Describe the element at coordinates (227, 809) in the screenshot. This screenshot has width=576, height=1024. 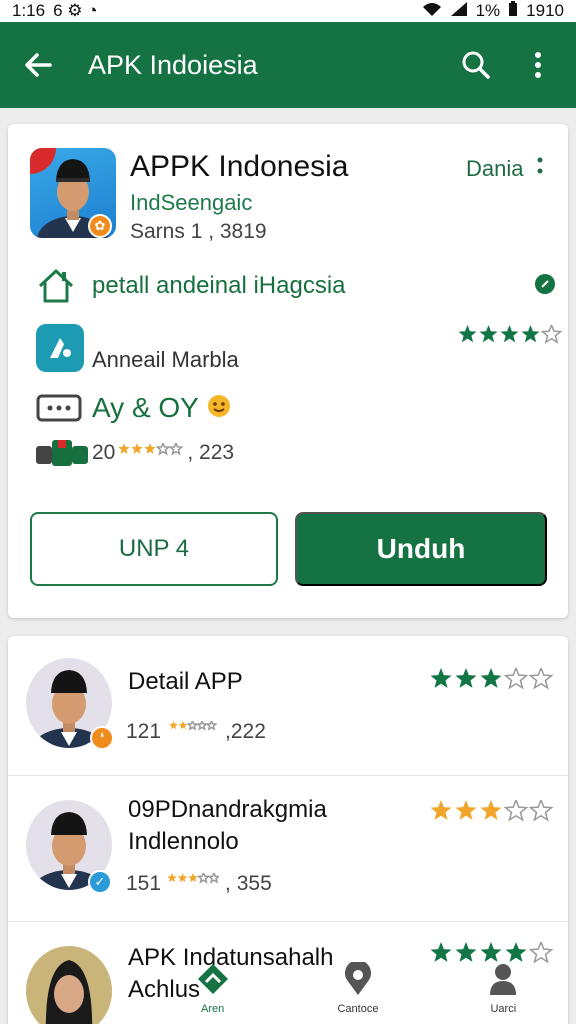
I see `list-item-title: 09PDnandrakgmia` at that location.